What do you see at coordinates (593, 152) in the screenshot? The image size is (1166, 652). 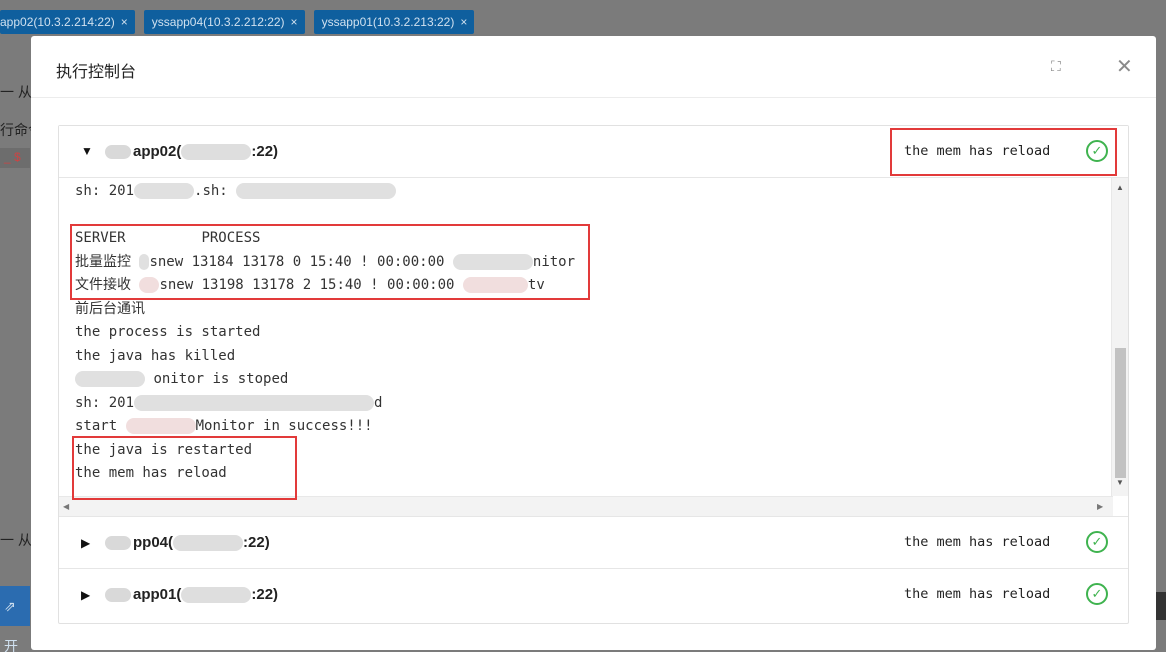 I see `server-group-header: ▼ app02(:22) the mem has reload ✓` at bounding box center [593, 152].